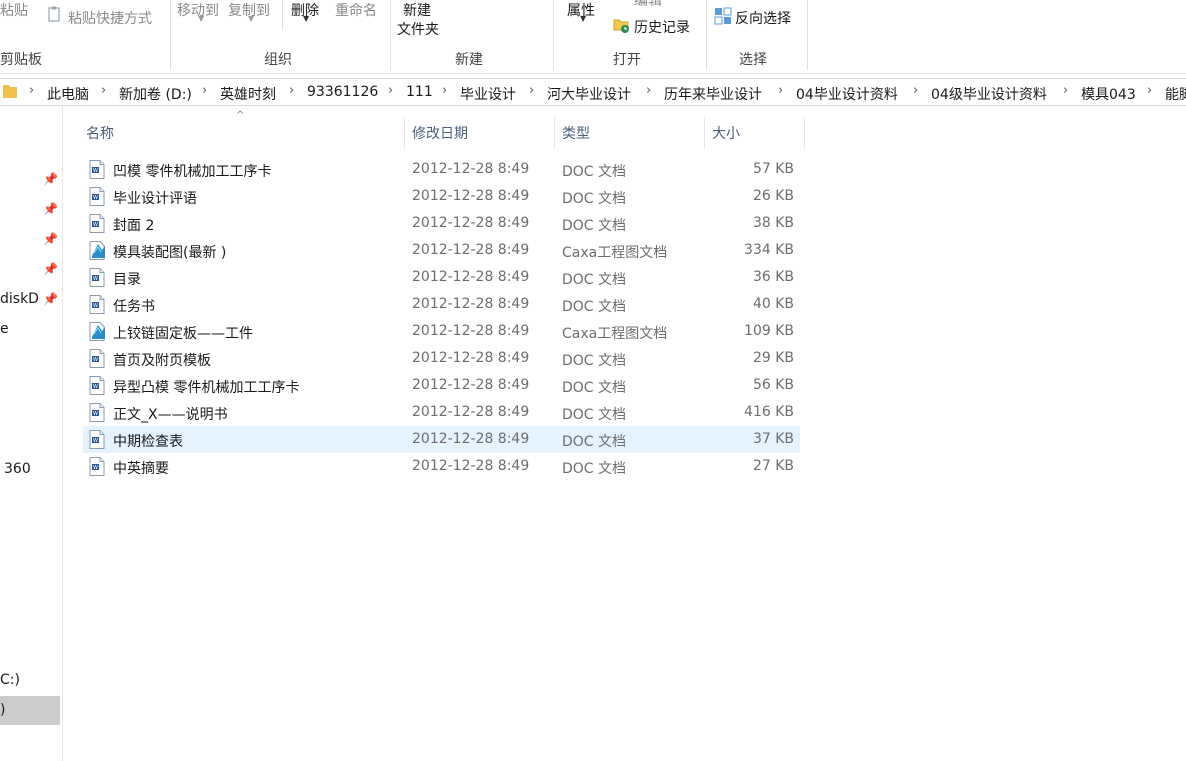 This screenshot has width=1186, height=761. I want to click on breadcrumb-item: 111, so click(419, 92).